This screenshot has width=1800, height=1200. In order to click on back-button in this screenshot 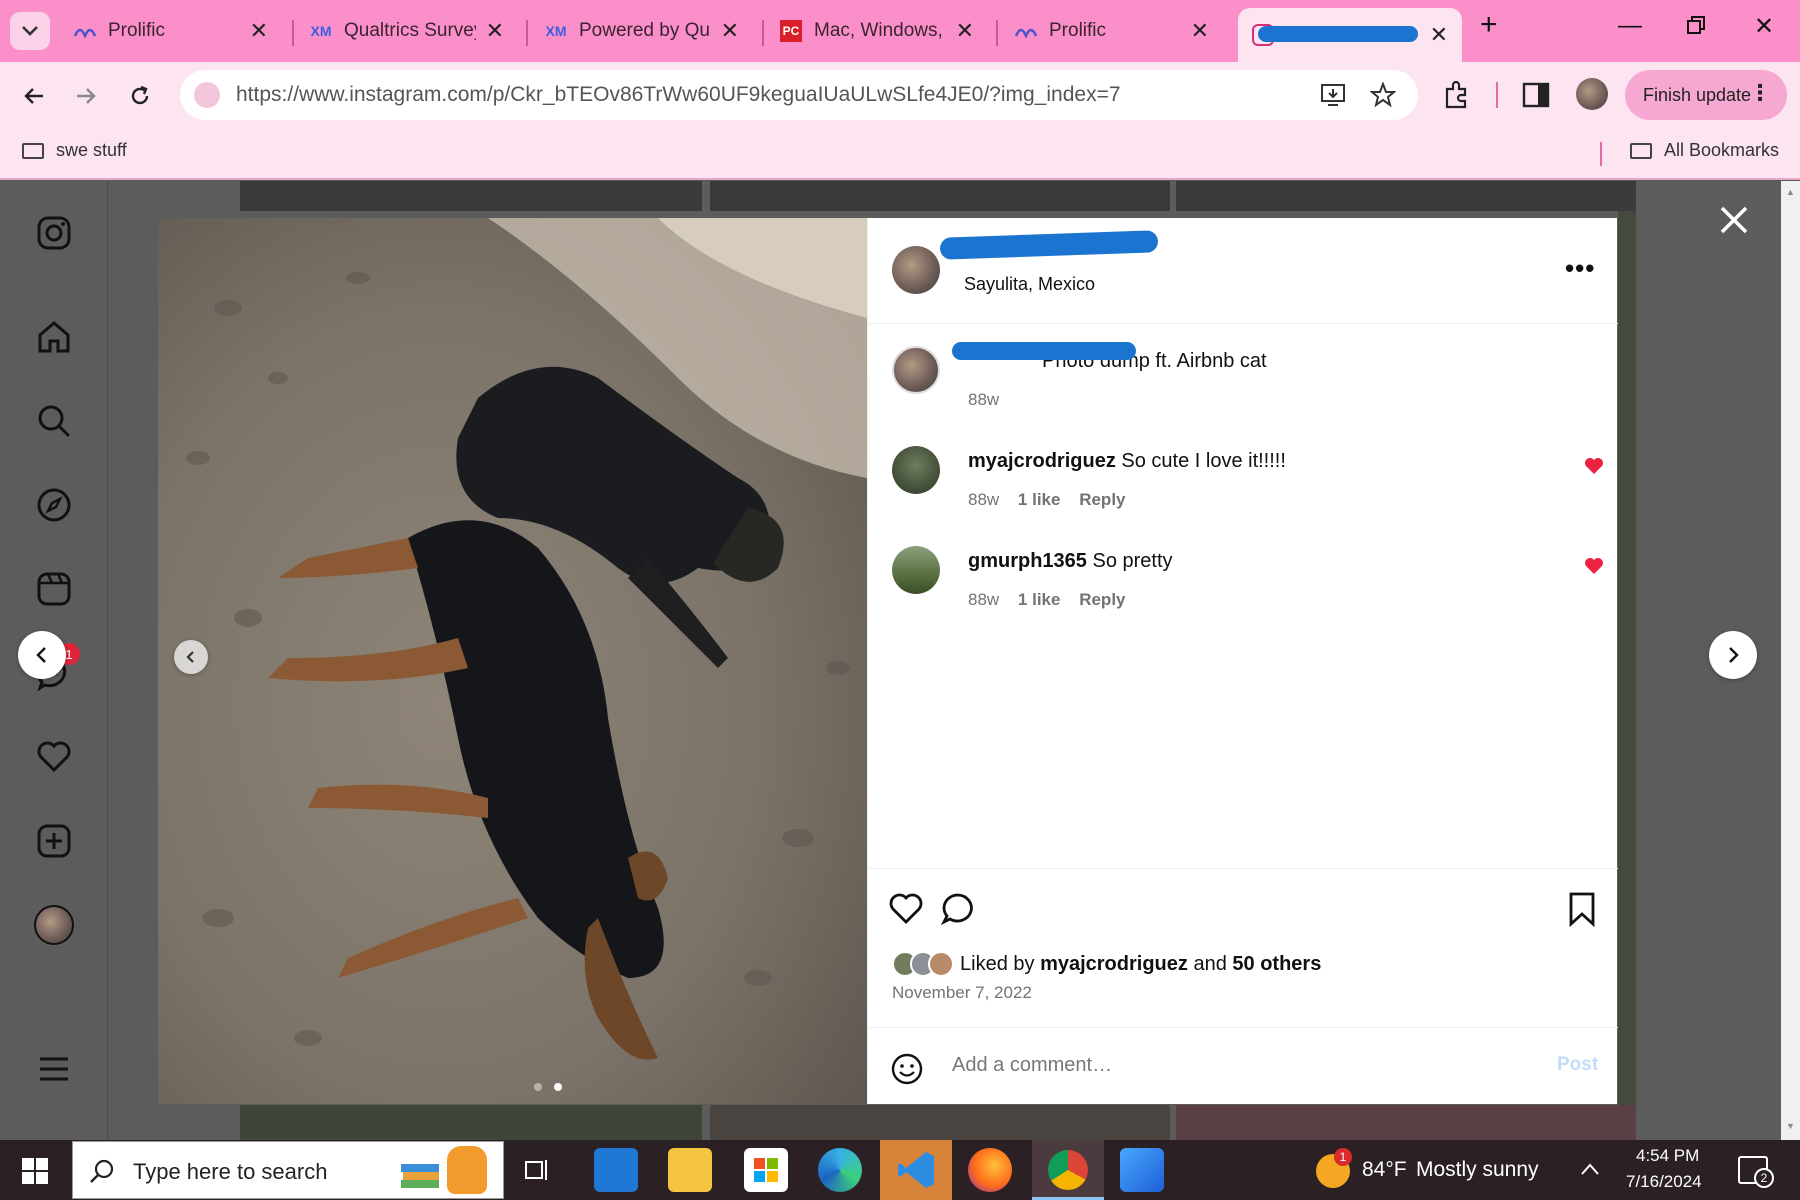, I will do `click(34, 96)`.